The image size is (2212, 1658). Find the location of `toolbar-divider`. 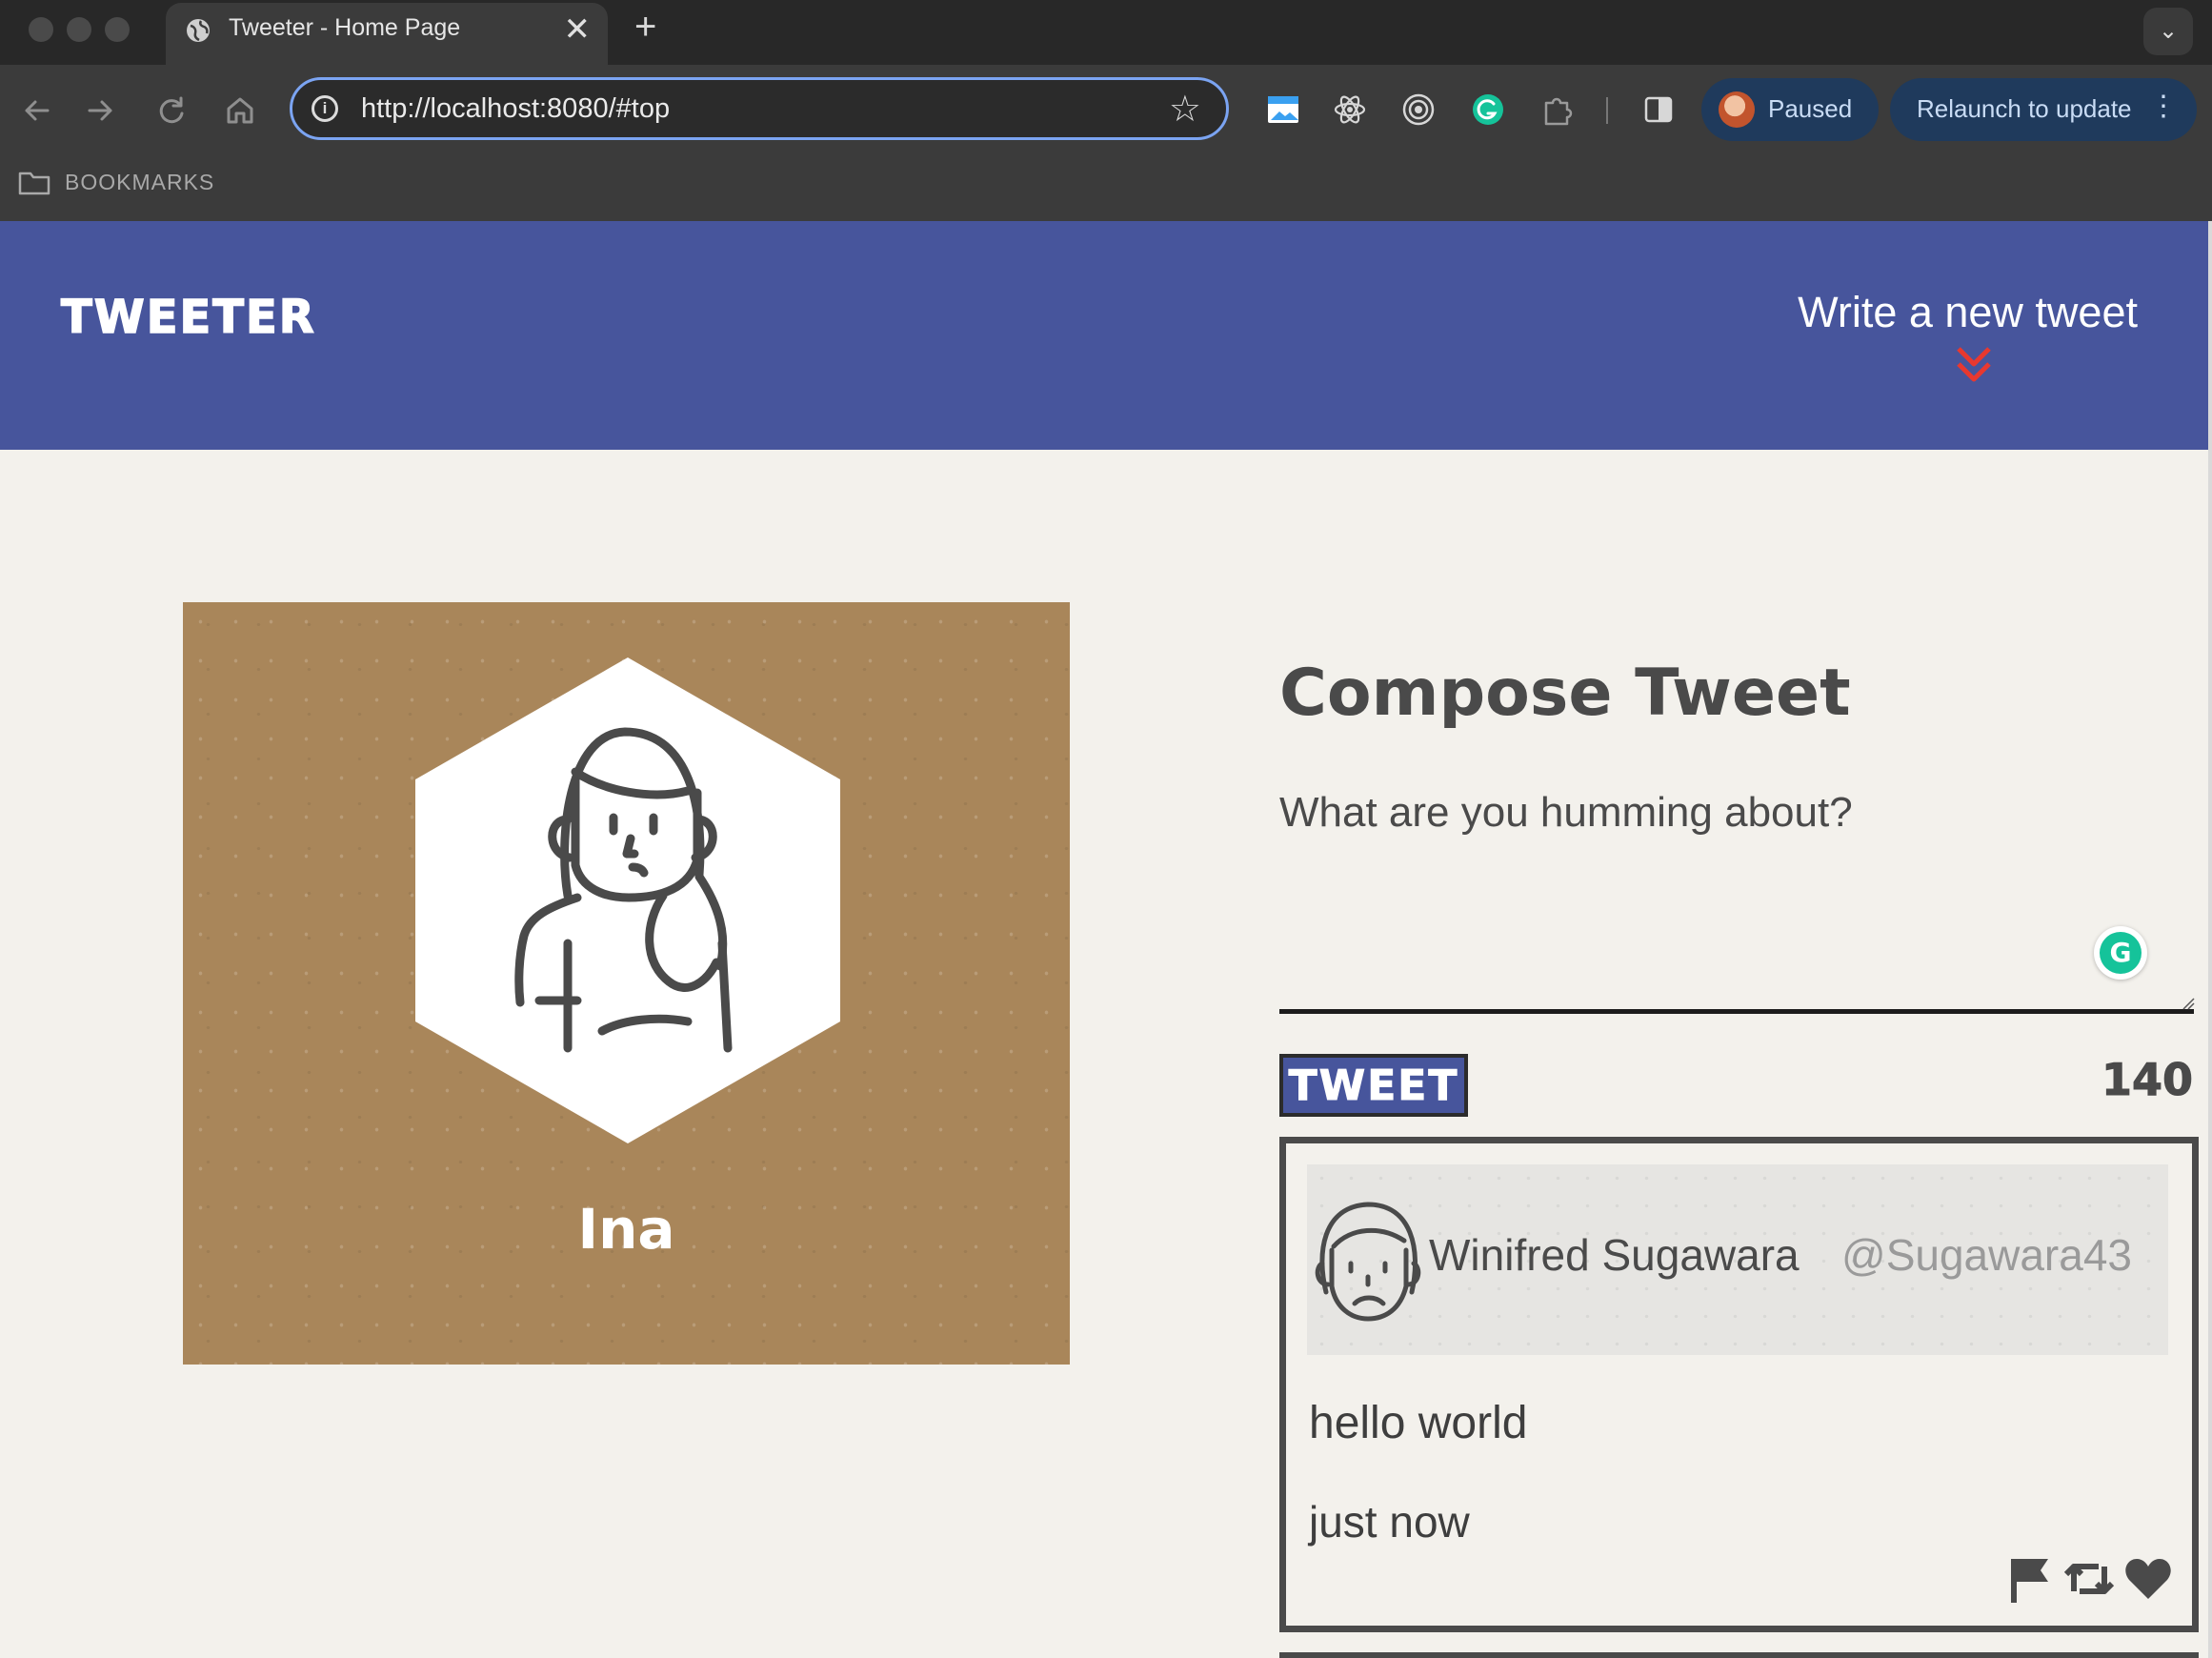

toolbar-divider is located at coordinates (1607, 110).